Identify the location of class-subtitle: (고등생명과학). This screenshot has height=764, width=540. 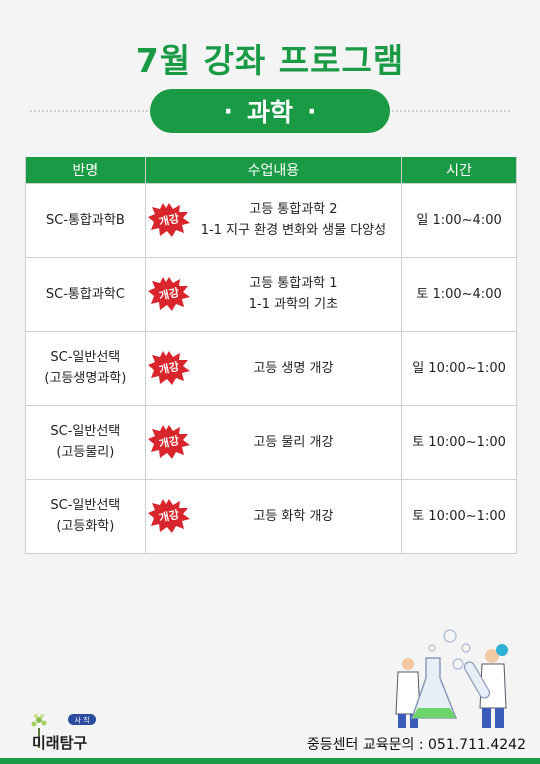
(85, 378).